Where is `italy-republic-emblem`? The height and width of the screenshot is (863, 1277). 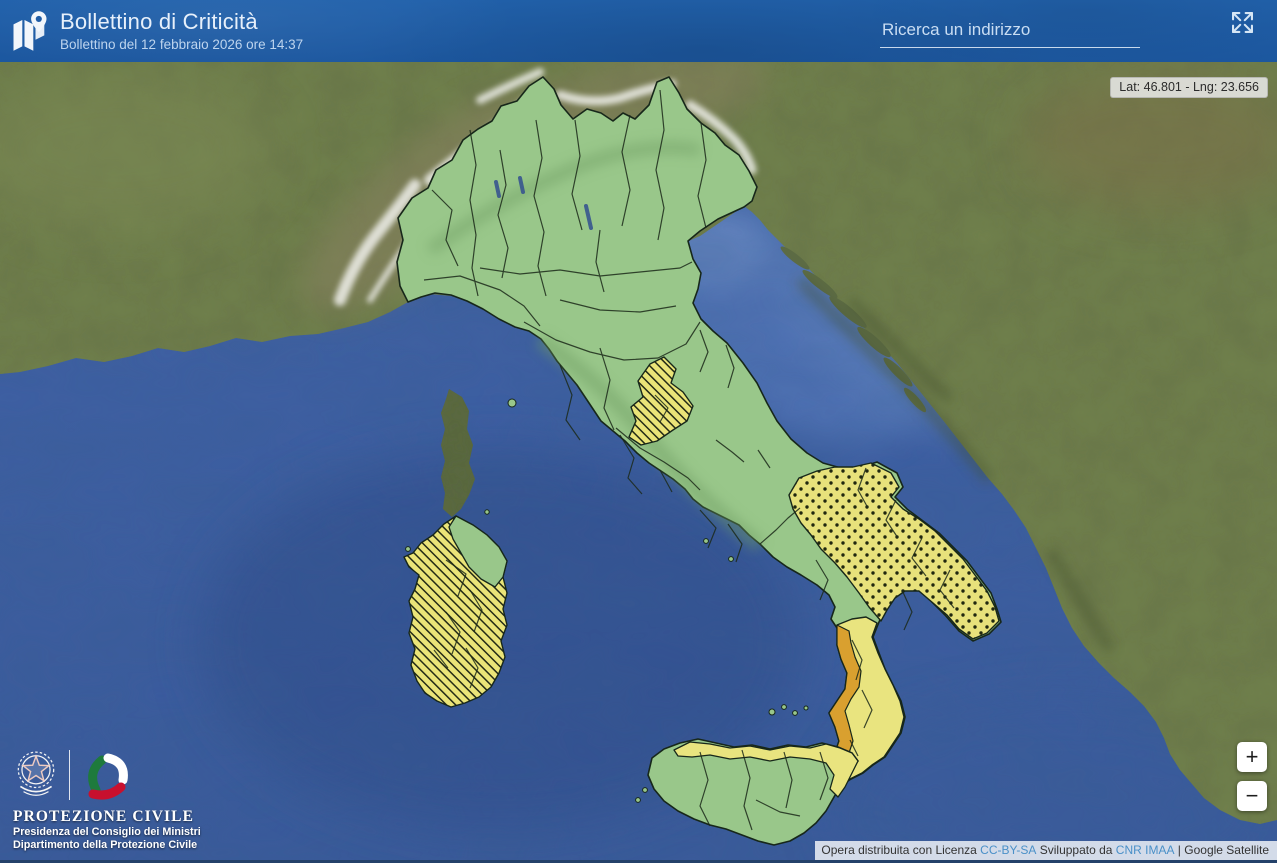 italy-republic-emblem is located at coordinates (36, 773).